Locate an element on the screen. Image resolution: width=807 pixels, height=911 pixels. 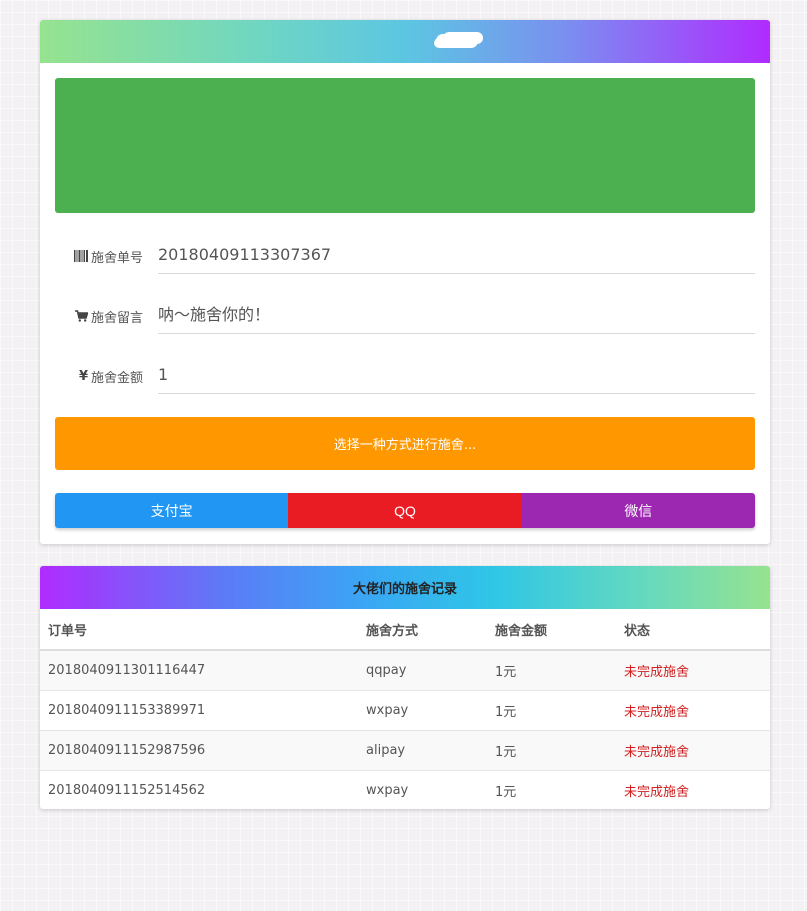
amount-label: ¥ 施舍金额 is located at coordinates (99, 376).